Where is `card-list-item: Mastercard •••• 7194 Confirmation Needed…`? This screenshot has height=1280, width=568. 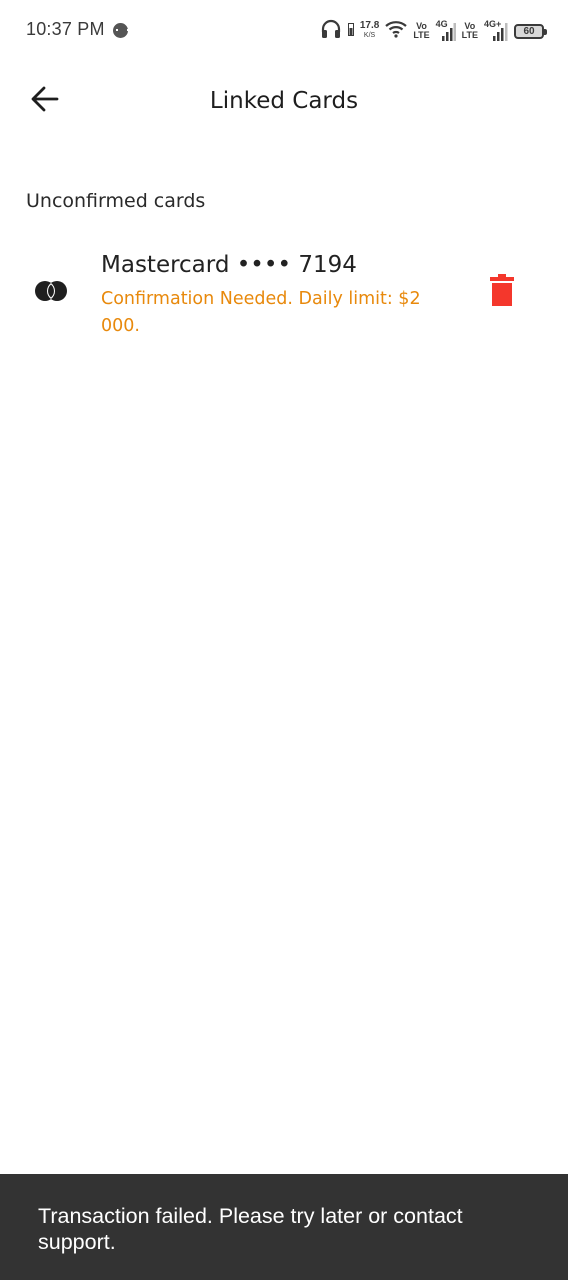 card-list-item: Mastercard •••• 7194 Confirmation Needed… is located at coordinates (284, 294).